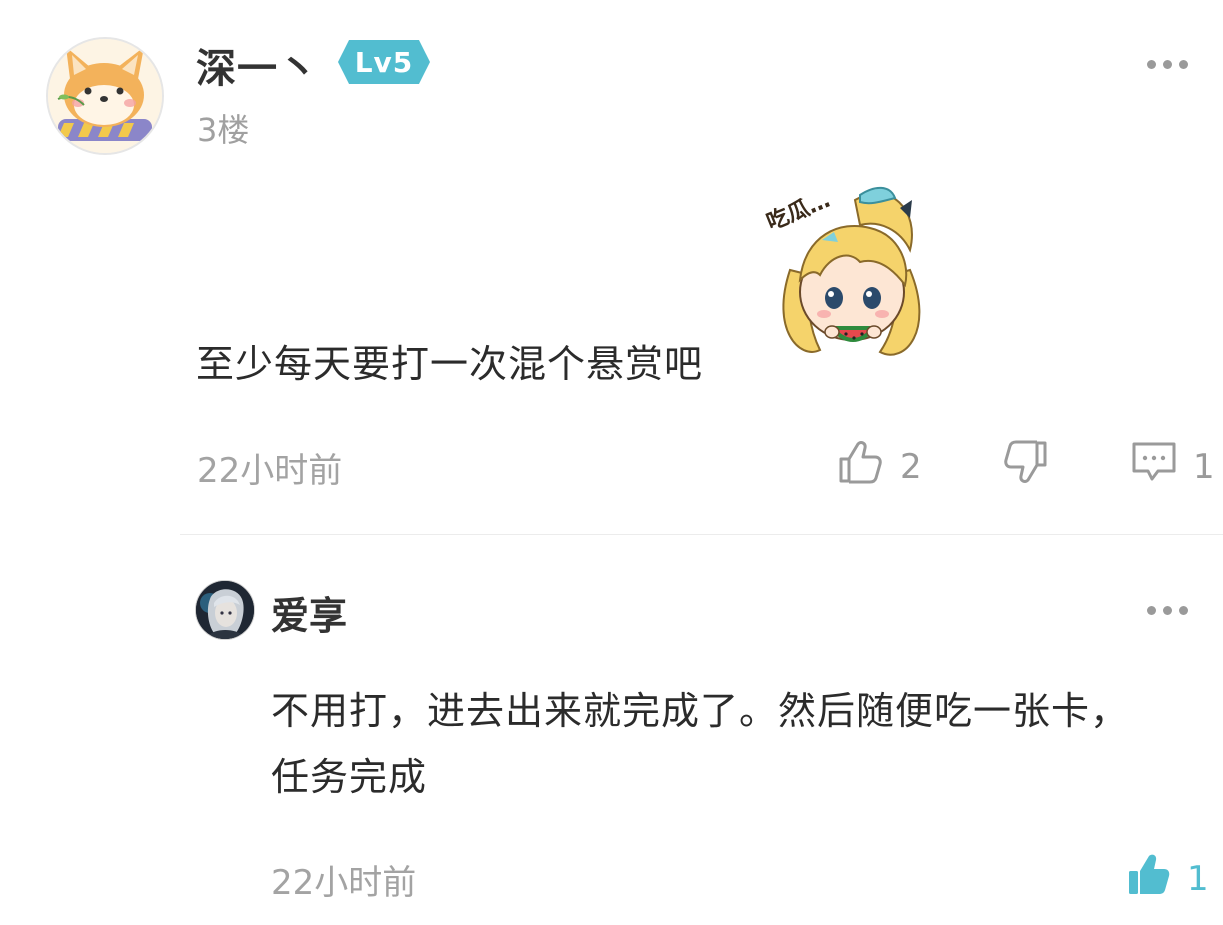  What do you see at coordinates (105, 96) in the screenshot?
I see `user-avatar` at bounding box center [105, 96].